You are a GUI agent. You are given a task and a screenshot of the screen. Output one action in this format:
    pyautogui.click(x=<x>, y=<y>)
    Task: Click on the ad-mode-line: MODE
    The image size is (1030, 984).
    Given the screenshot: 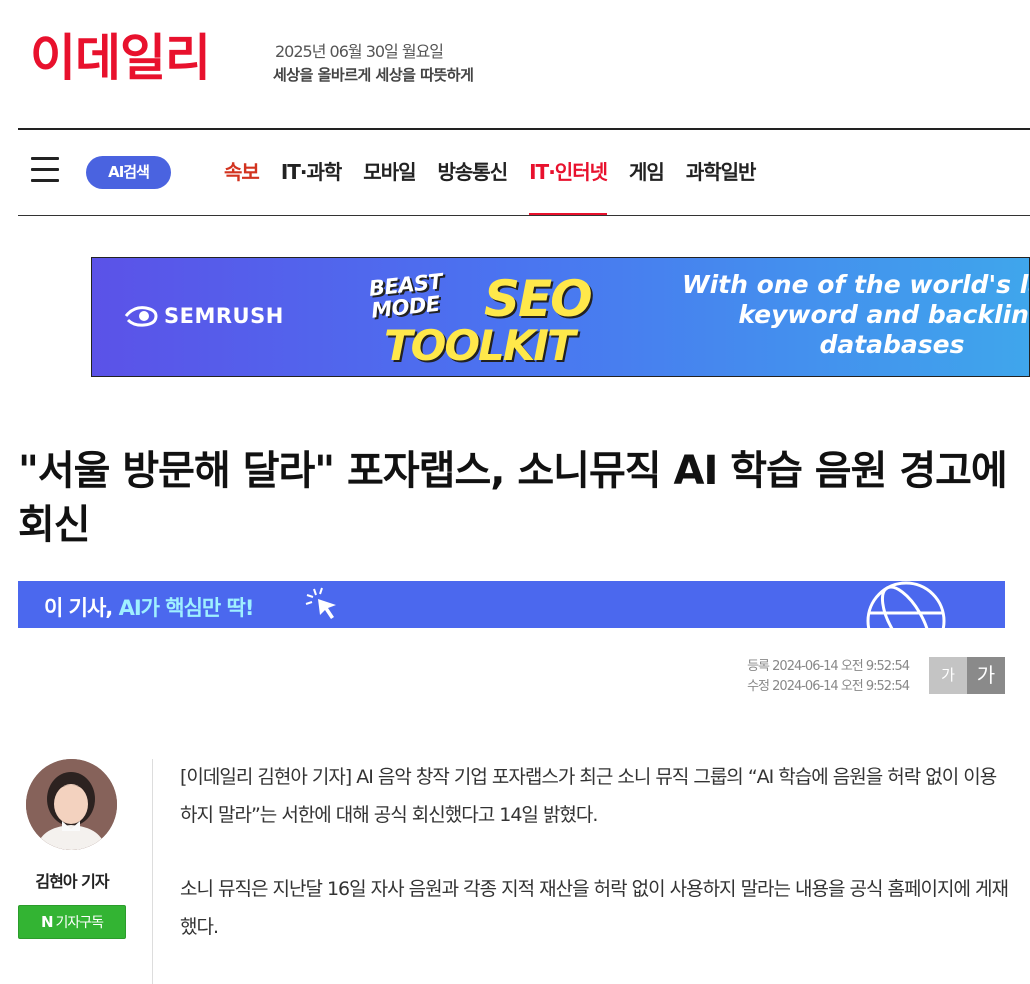 What is the action you would take?
    pyautogui.click(x=405, y=307)
    